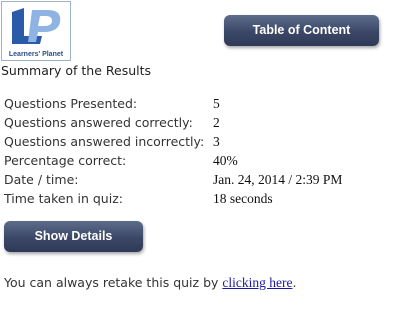 The image size is (406, 310). Describe the element at coordinates (76, 70) in the screenshot. I see `summary-heading: Summary of the Results` at that location.